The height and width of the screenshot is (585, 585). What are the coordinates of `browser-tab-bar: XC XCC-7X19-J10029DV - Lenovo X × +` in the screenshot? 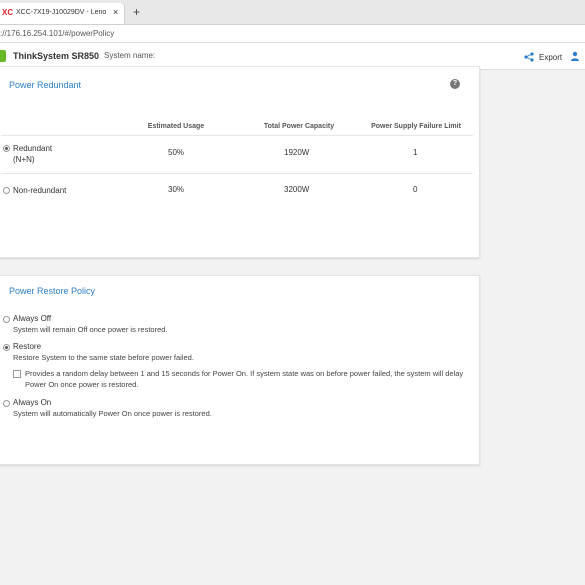 It's located at (292, 12).